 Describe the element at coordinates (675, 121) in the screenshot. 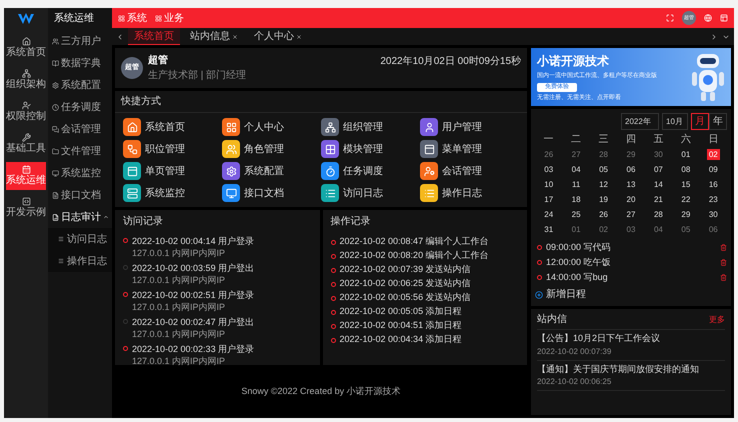

I see `month-select: 10月` at that location.